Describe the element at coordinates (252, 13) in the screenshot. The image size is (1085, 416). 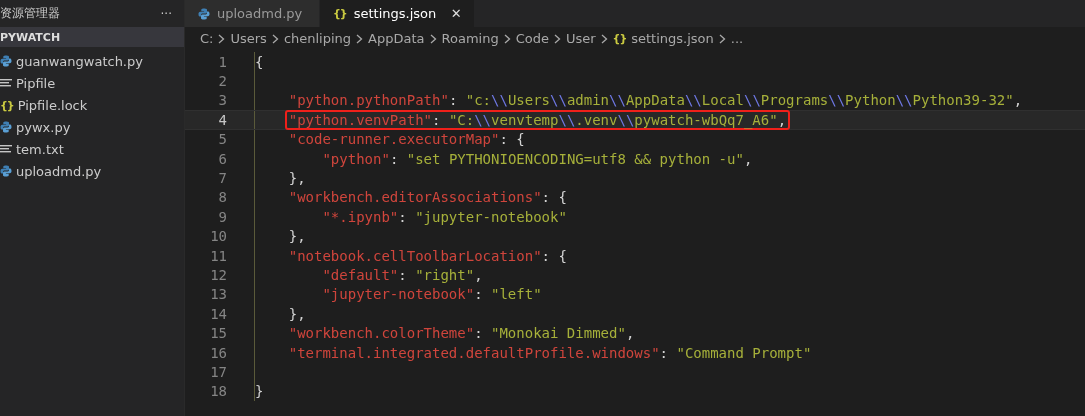
I see `editor-tab: uploadmd.py` at that location.